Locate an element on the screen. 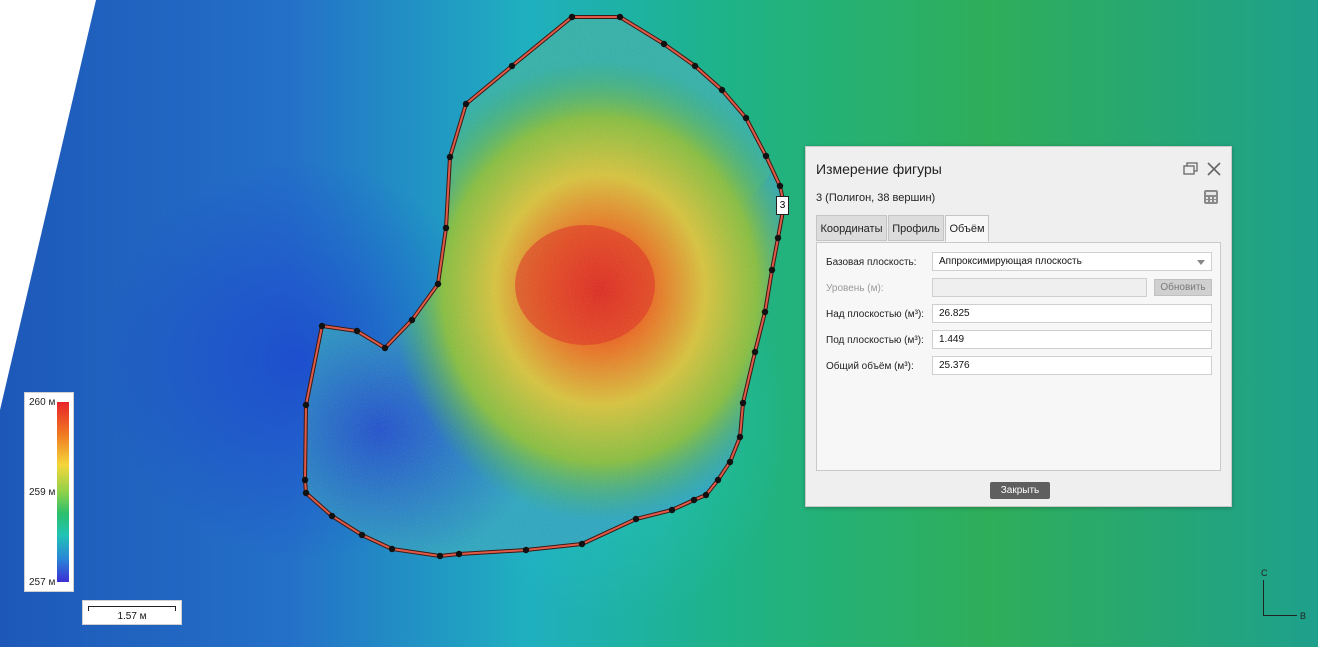 This screenshot has height=647, width=1318. close-icon is located at coordinates (1214, 169).